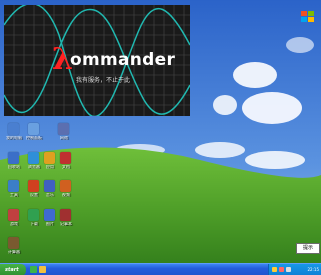 Image resolution: width=321 pixels, height=275 pixels. Describe the element at coordinates (33, 158) in the screenshot. I see `browser-icon` at that location.